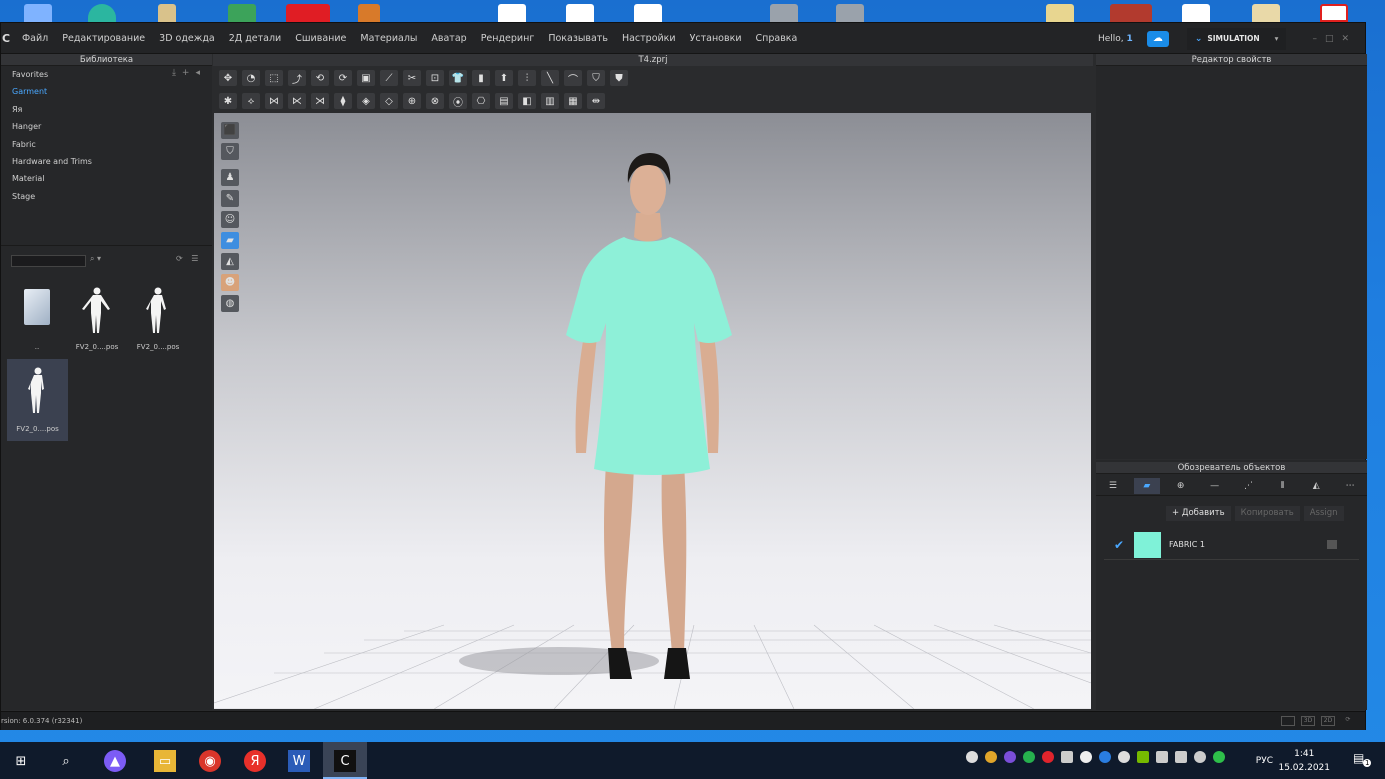 This screenshot has height=779, width=1385. What do you see at coordinates (8, 38) in the screenshot?
I see `app-logo-icon: C` at bounding box center [8, 38].